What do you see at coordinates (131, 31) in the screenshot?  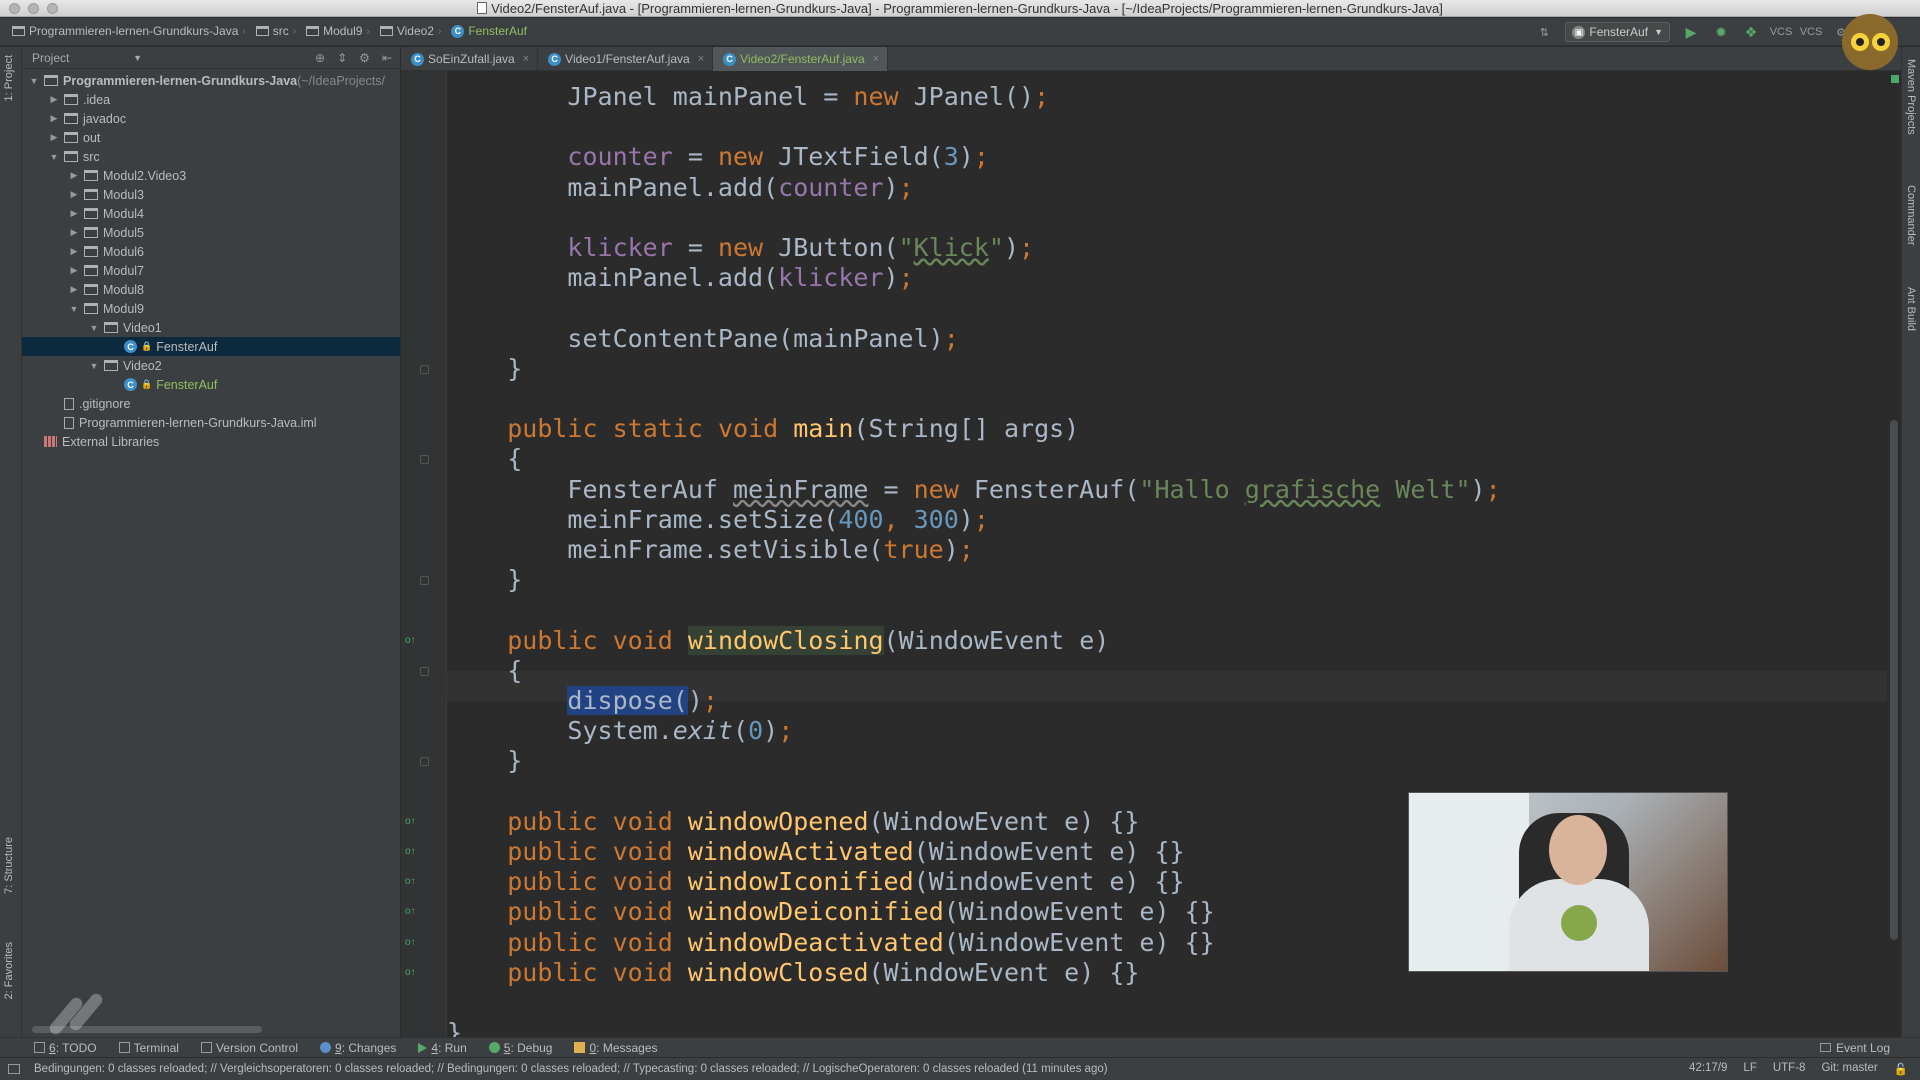 I see `breadcrumb-item: Programmieren-lernen-Grundkurs-Java ›` at bounding box center [131, 31].